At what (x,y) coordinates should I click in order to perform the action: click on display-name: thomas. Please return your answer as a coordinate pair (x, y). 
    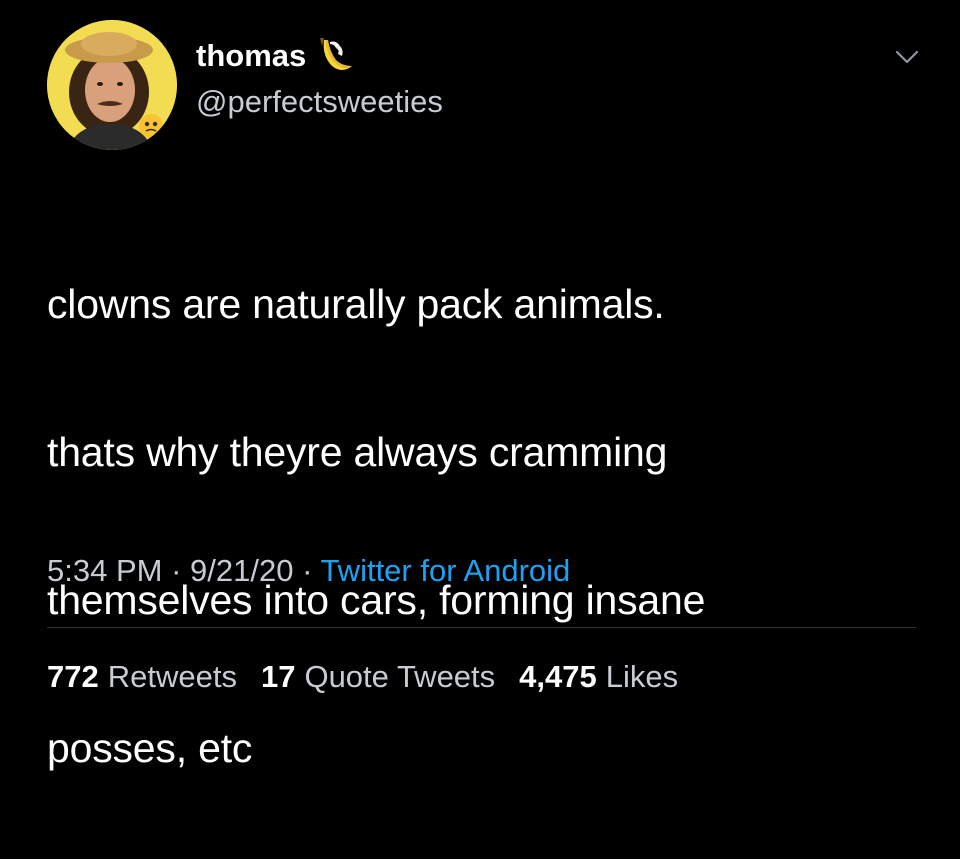
    Looking at the image, I should click on (251, 56).